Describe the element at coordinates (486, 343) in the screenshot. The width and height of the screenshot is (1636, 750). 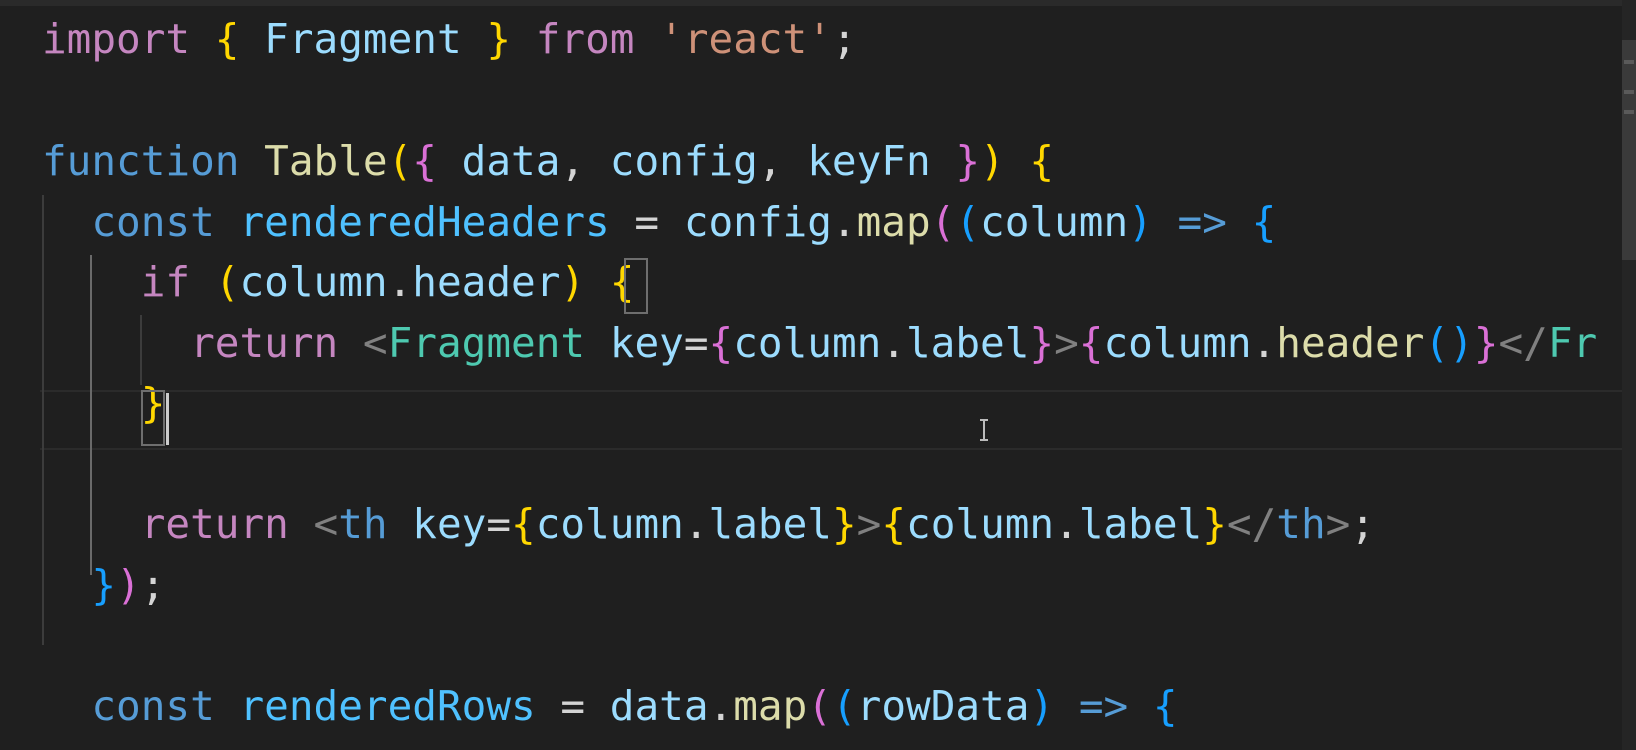
I see `code-token: Fragment` at that location.